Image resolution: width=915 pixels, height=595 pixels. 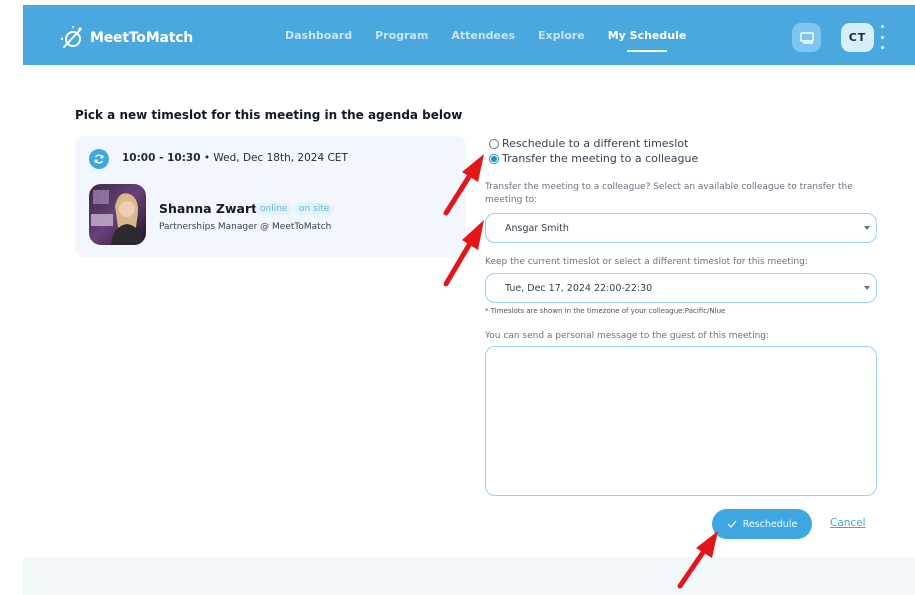 I want to click on meeting-date: • Wed, Dec 18th, 2024 CET, so click(x=274, y=158).